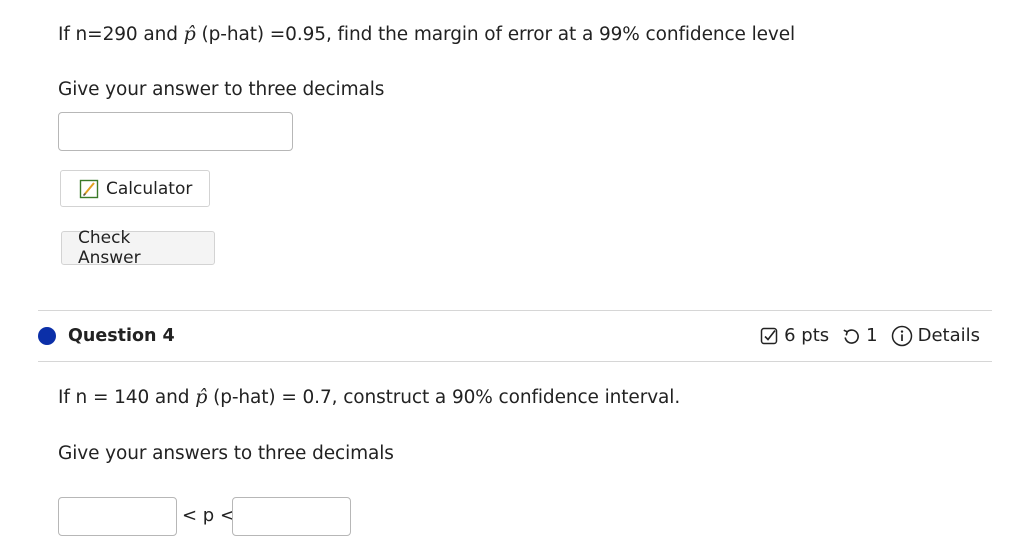  What do you see at coordinates (209, 515) in the screenshot?
I see `inequality-p-label: < p <` at bounding box center [209, 515].